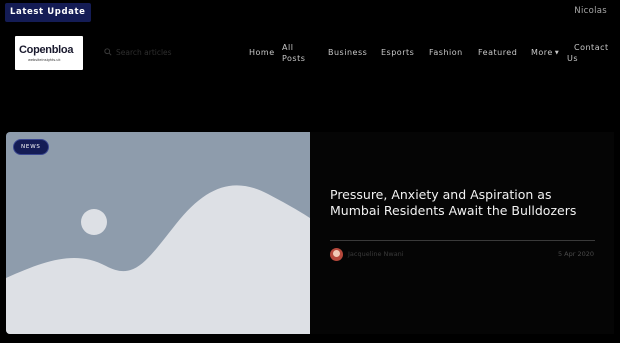 This screenshot has width=620, height=343. What do you see at coordinates (310, 13) in the screenshot?
I see `top-bar: Latest Update Nicolas` at bounding box center [310, 13].